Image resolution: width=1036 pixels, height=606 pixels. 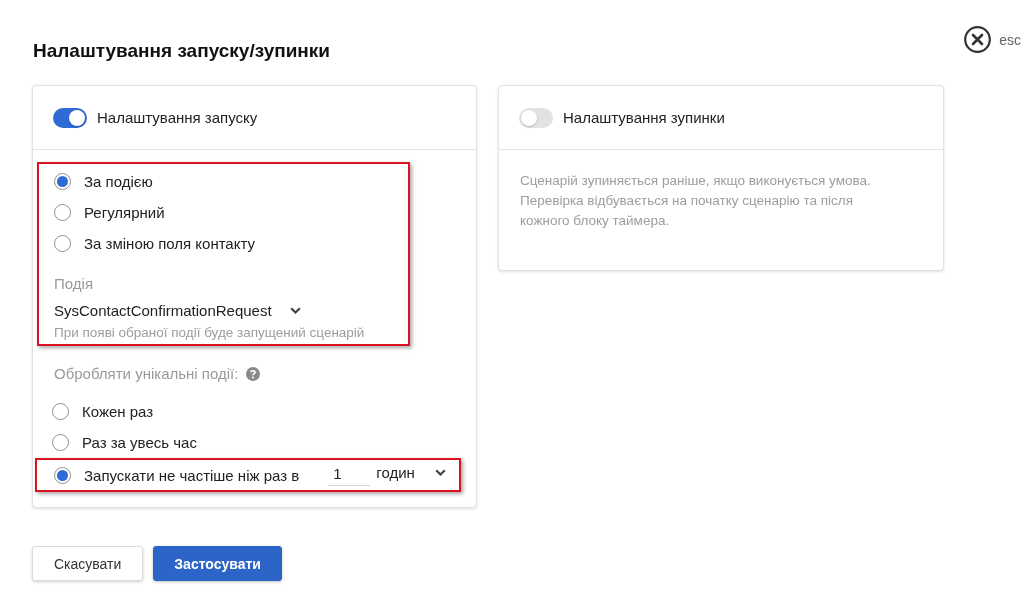 I want to click on radio-label: За подією, so click(x=118, y=181).